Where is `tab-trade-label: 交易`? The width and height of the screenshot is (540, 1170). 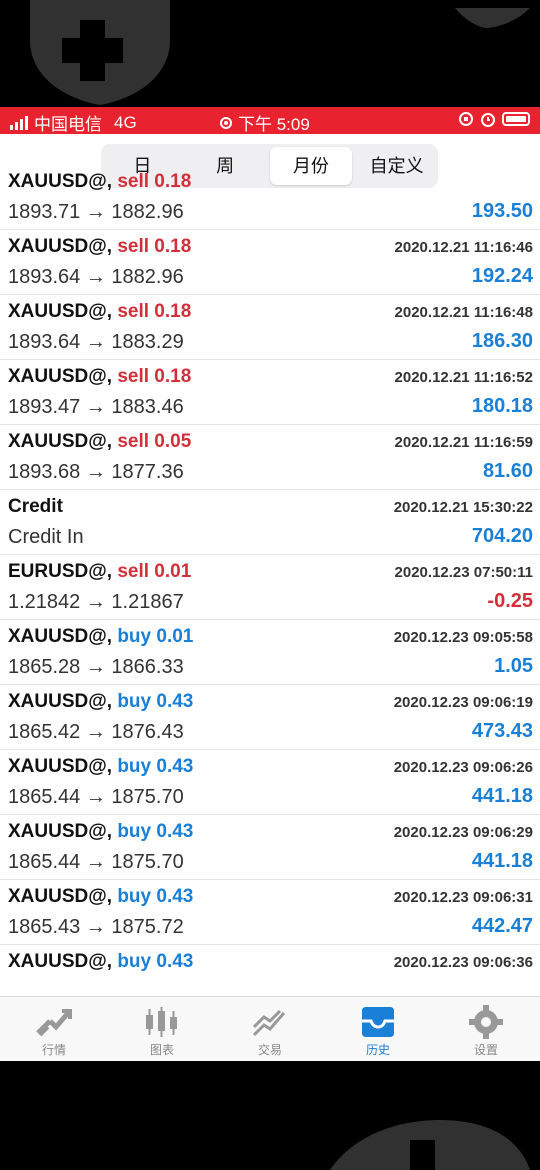 tab-trade-label: 交易 is located at coordinates (269, 1050).